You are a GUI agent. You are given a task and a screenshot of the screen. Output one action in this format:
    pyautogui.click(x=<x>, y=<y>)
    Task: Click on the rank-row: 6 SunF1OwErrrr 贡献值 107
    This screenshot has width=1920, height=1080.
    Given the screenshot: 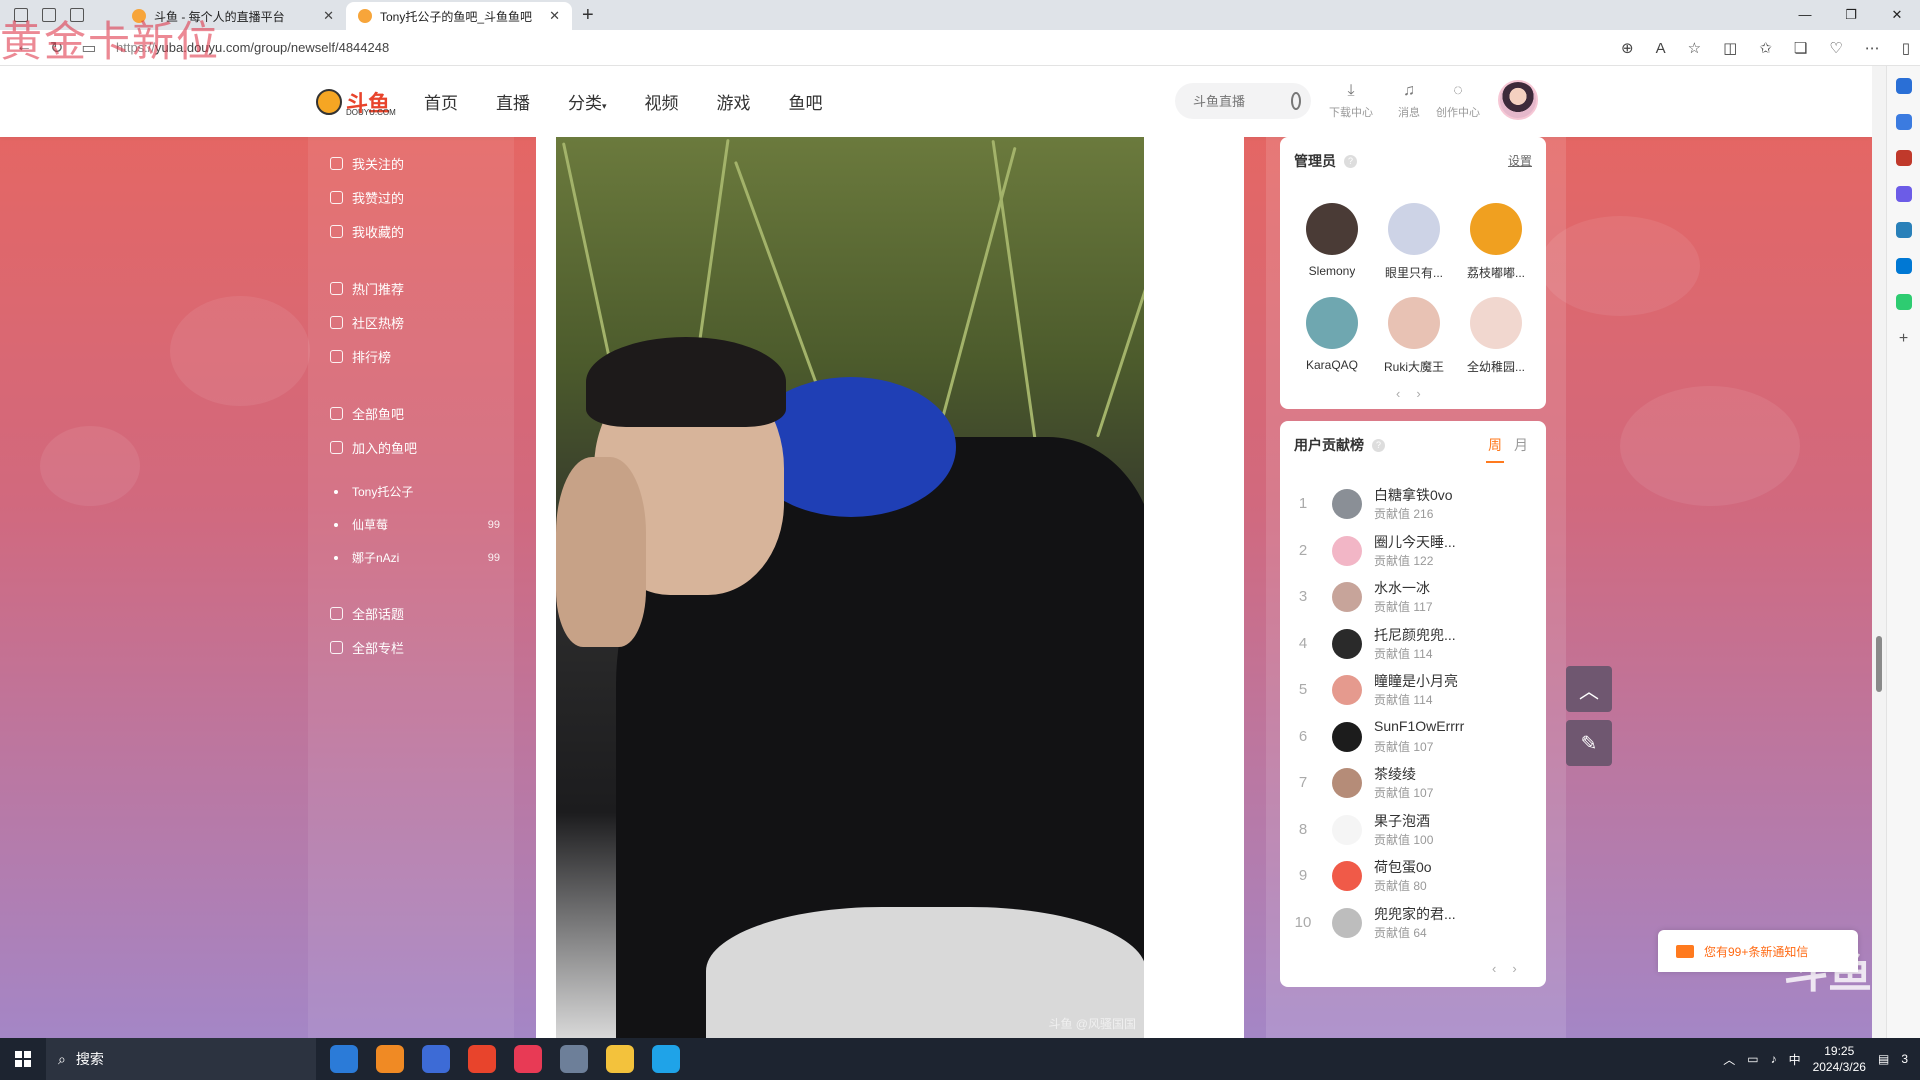 What is the action you would take?
    pyautogui.click(x=1413, y=737)
    